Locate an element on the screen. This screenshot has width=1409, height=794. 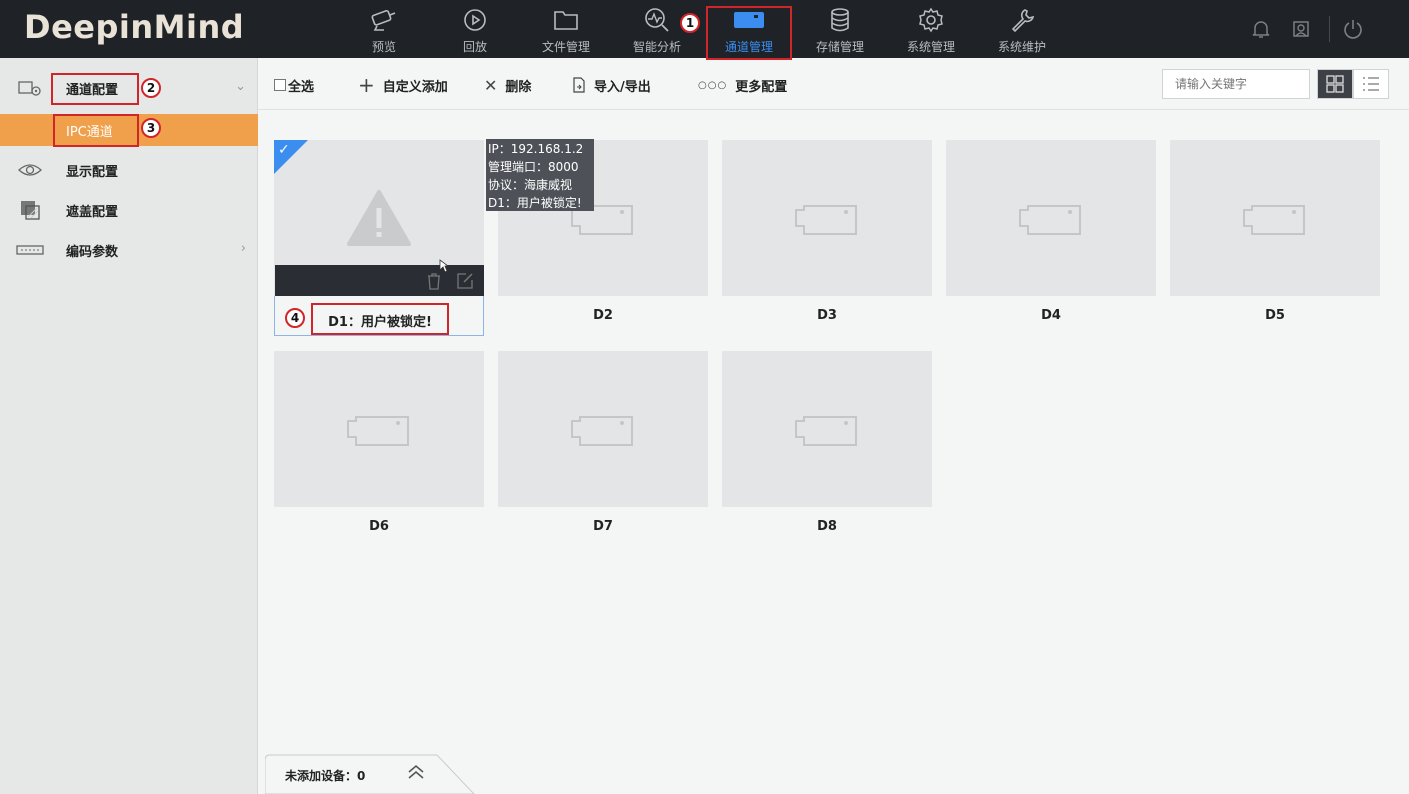
list-view-button is located at coordinates (1371, 84).